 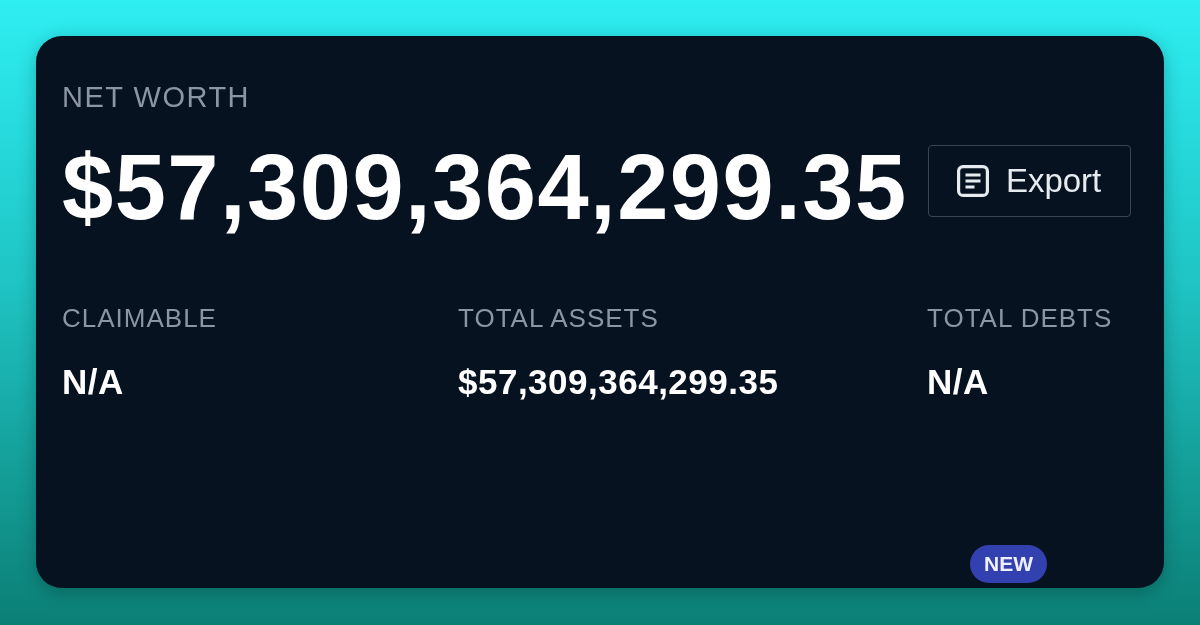 I want to click on new-badge: NEW, so click(x=1008, y=564).